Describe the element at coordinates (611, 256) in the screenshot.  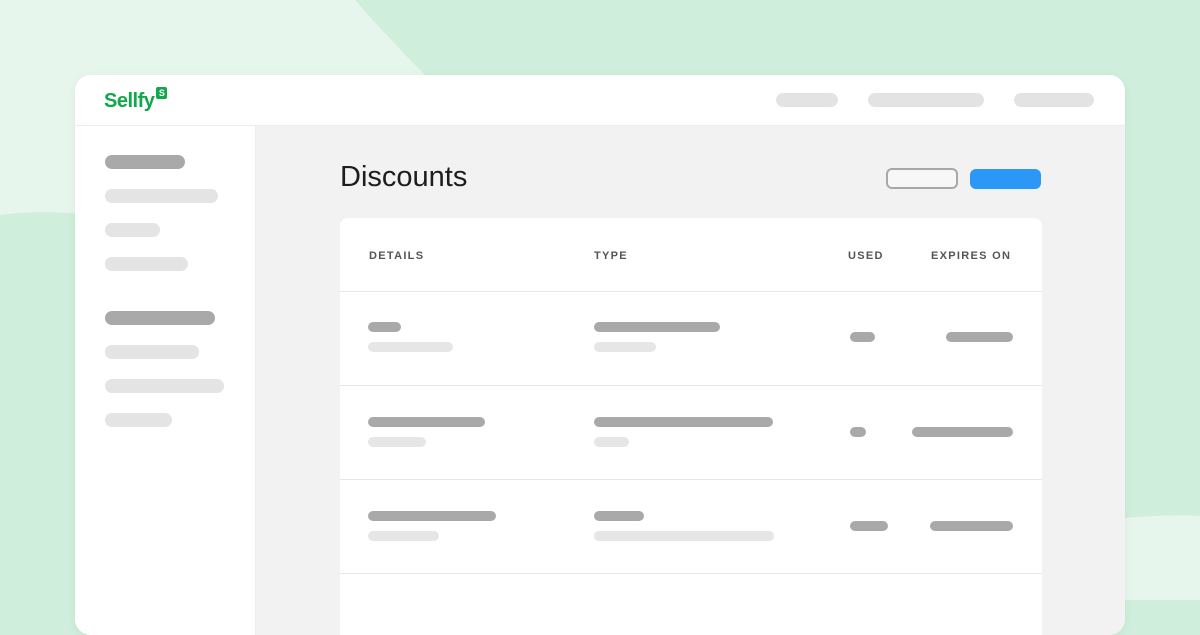
I see `column-header-type: TYPE` at that location.